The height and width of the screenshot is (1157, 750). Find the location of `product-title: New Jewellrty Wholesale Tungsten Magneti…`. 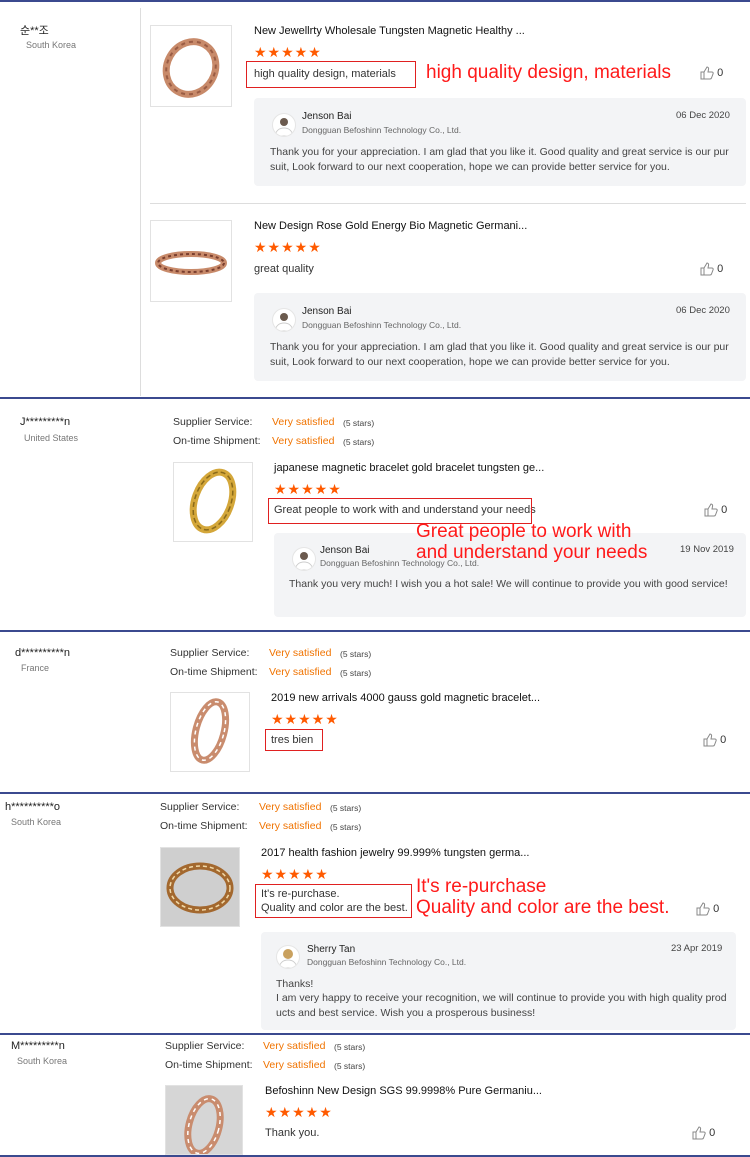

product-title: New Jewellrty Wholesale Tungsten Magneti… is located at coordinates (389, 31).